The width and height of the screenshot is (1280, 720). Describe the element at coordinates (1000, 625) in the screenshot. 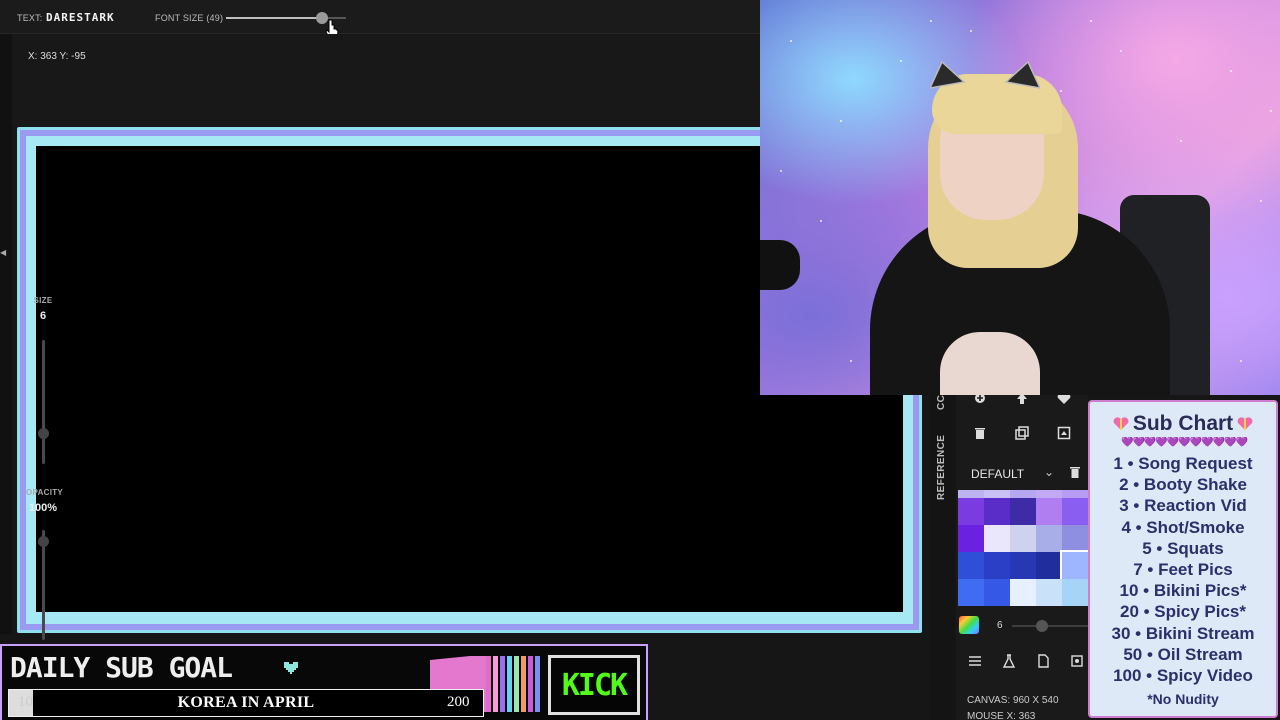

I see `brush-size-value: 6` at that location.